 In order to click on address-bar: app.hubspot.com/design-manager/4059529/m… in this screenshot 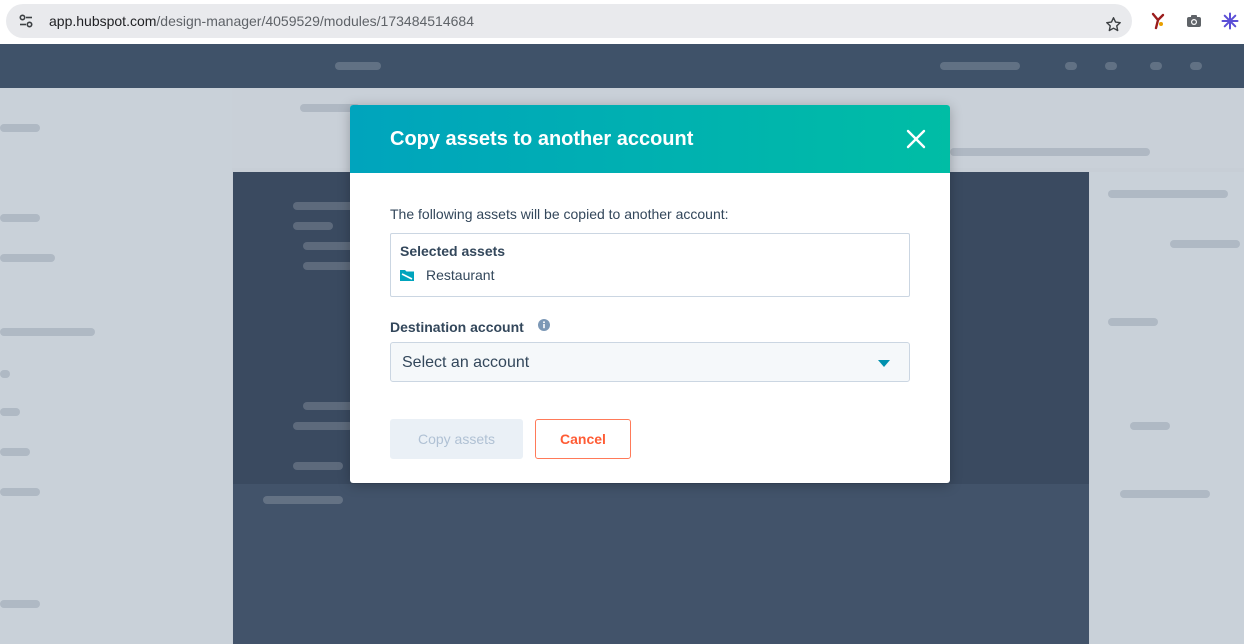, I will do `click(569, 21)`.